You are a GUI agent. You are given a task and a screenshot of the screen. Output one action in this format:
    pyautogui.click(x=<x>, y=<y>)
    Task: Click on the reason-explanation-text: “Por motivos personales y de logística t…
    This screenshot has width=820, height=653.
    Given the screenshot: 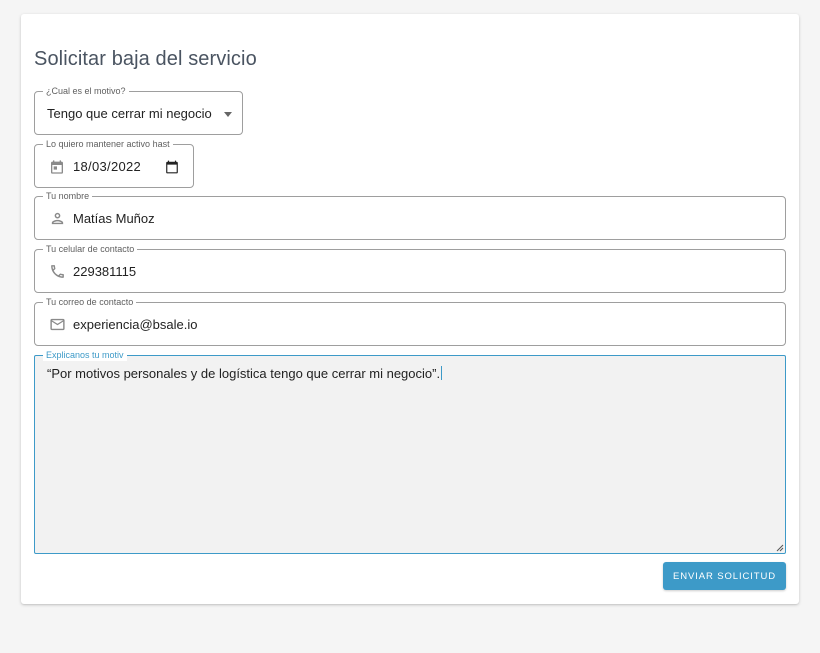 What is the action you would take?
    pyautogui.click(x=245, y=373)
    